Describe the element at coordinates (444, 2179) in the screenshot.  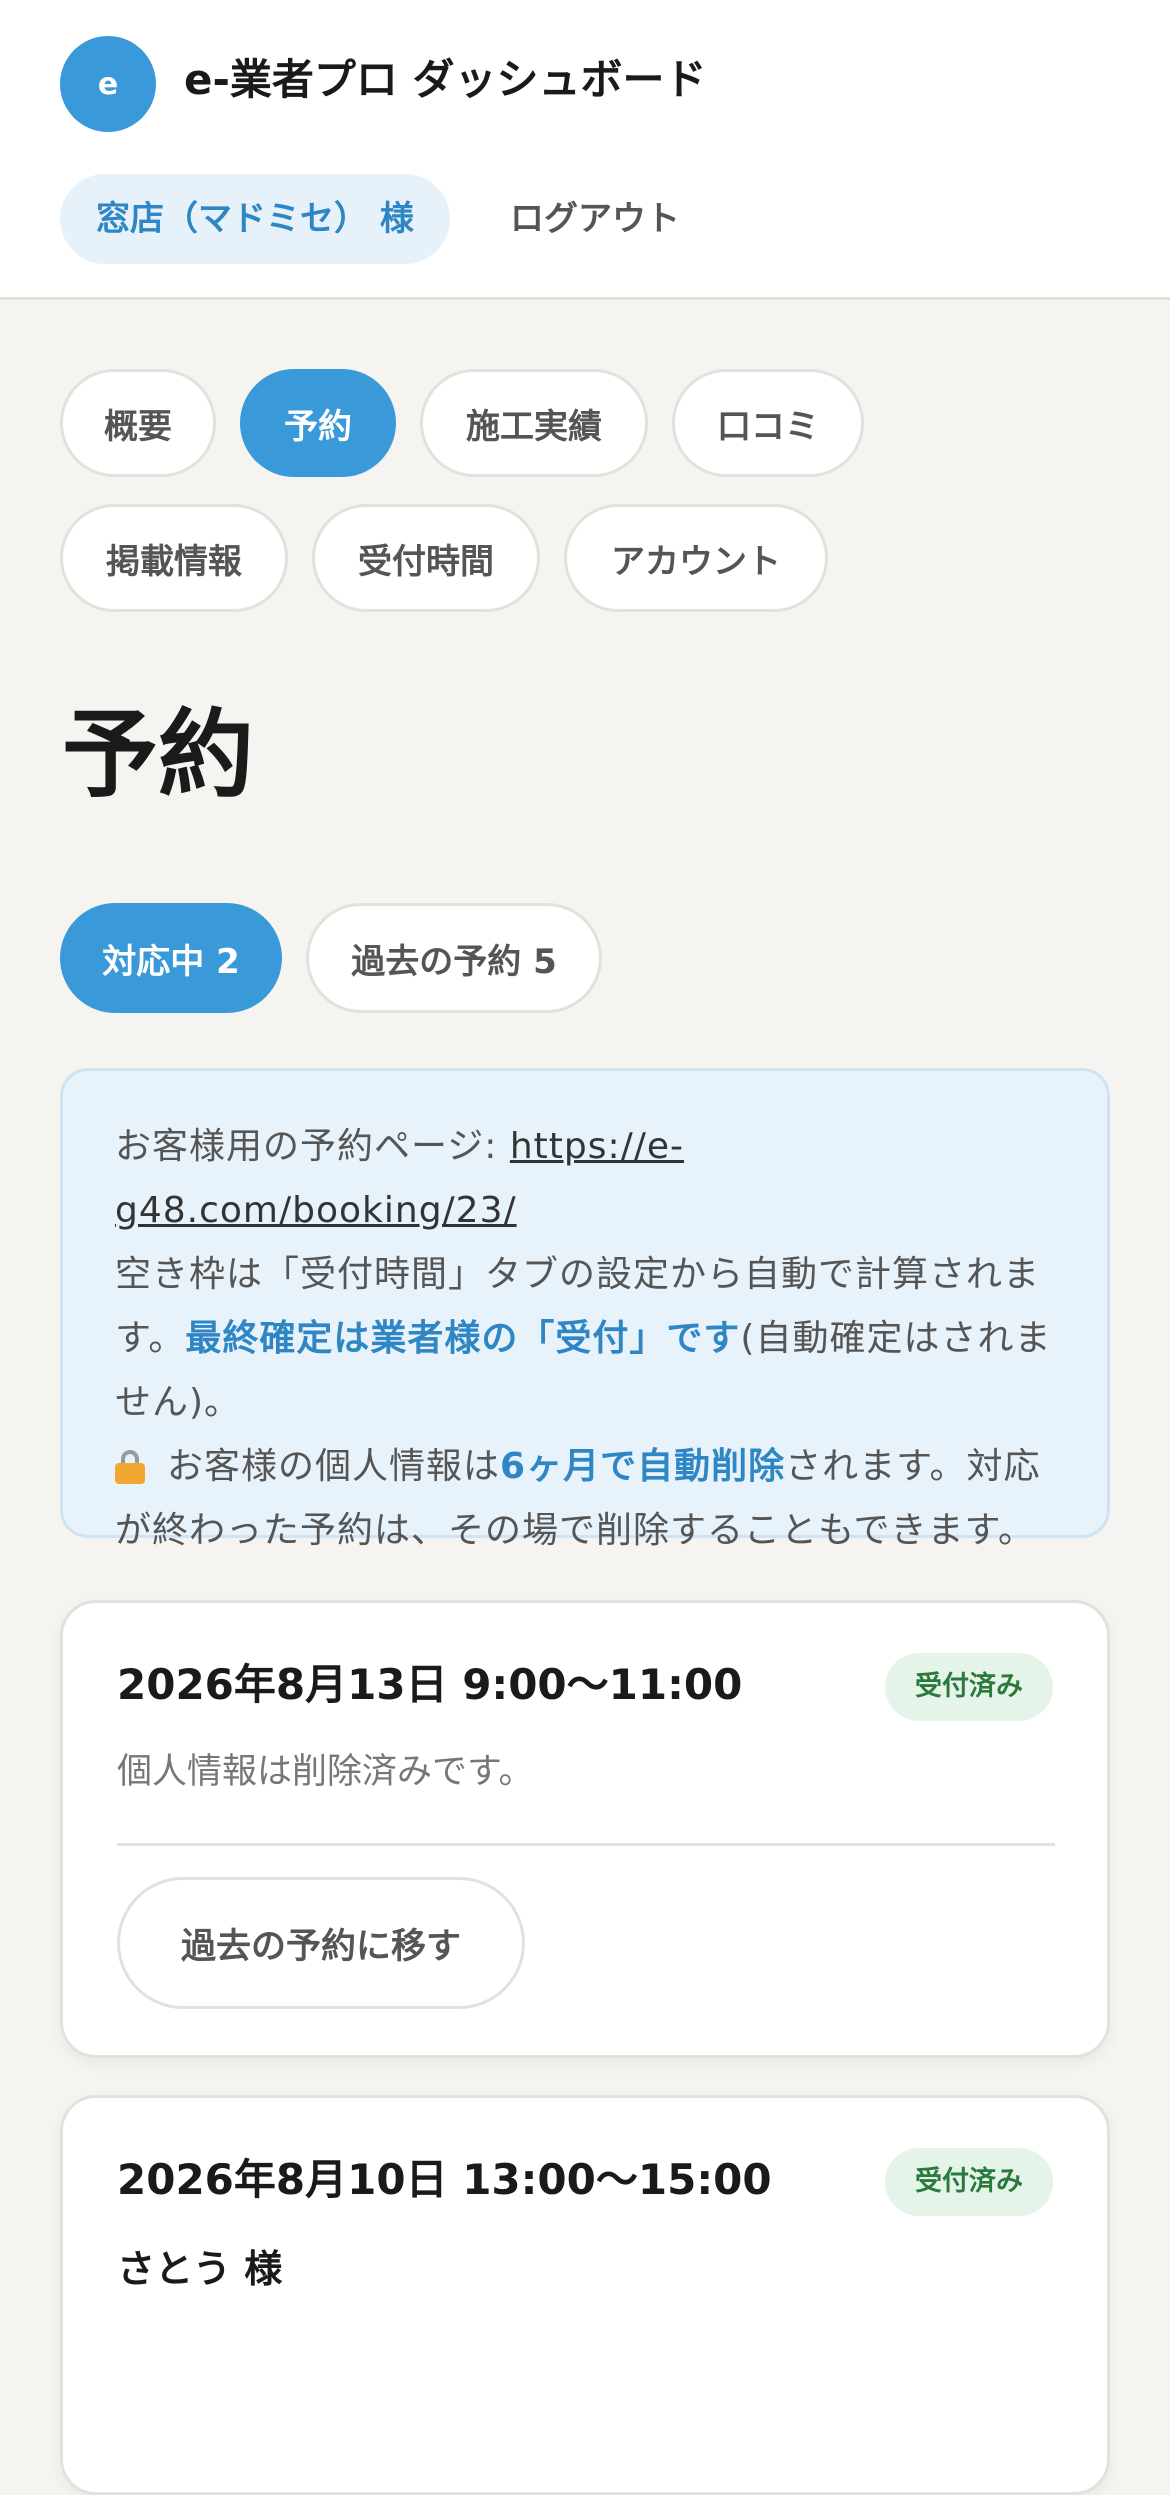
I see `booking-datetime: 2026年8月10日 13:00〜15:00` at that location.